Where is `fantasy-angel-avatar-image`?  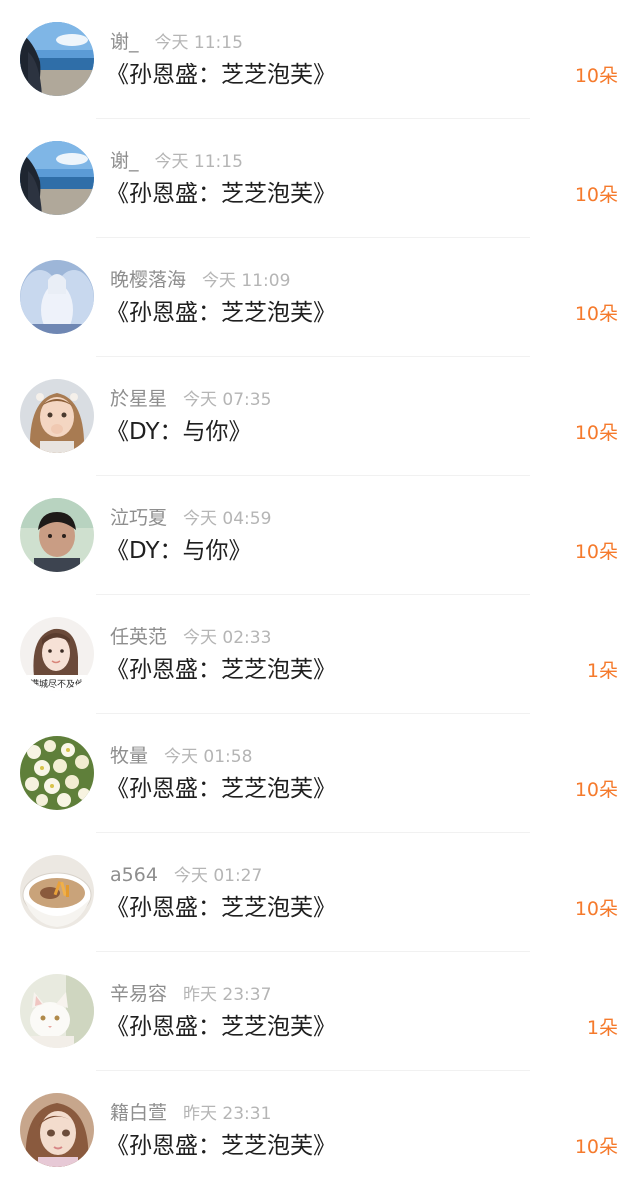 fantasy-angel-avatar-image is located at coordinates (57, 297).